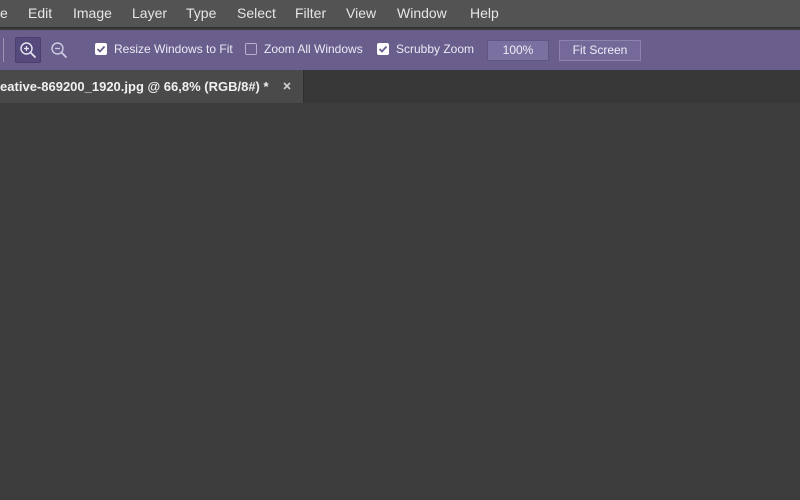 The image size is (800, 500). What do you see at coordinates (251, 49) in the screenshot?
I see `zoom-all-windows-checkbox` at bounding box center [251, 49].